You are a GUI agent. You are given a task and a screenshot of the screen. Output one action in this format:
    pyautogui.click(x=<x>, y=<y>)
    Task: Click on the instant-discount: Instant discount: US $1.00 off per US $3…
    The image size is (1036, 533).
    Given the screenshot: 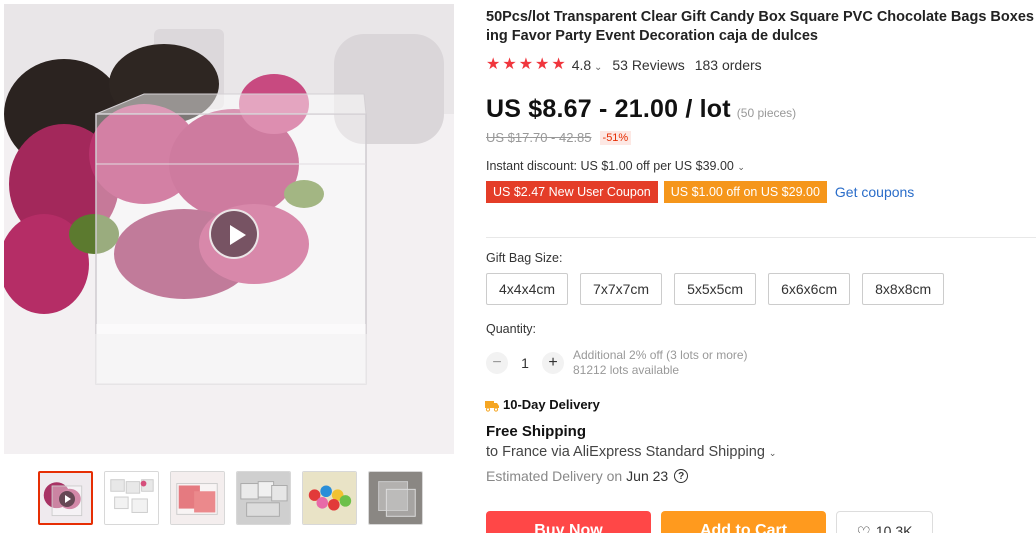 What is the action you would take?
    pyautogui.click(x=760, y=166)
    